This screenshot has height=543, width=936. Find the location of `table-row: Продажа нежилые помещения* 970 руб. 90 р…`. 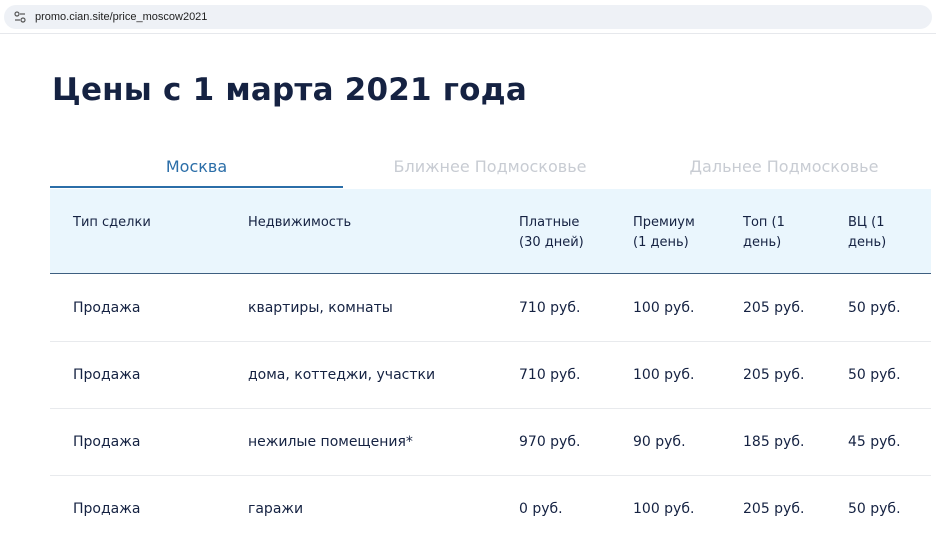

table-row: Продажа нежилые помещения* 970 руб. 90 р… is located at coordinates (490, 442).